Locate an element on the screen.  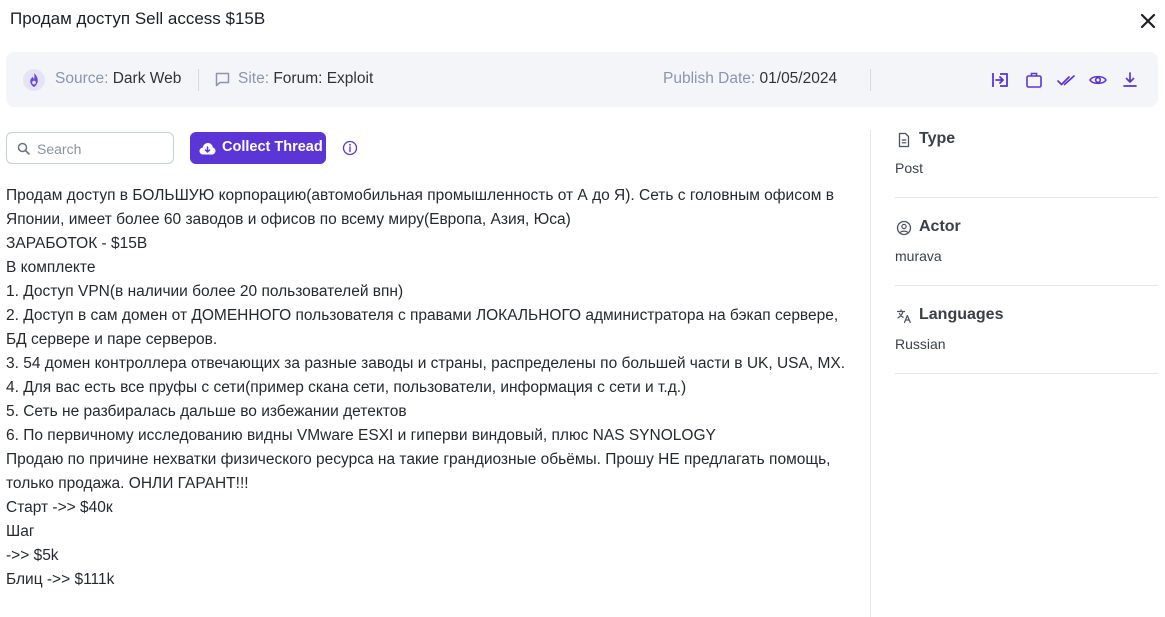
content-divider is located at coordinates (870, 373).